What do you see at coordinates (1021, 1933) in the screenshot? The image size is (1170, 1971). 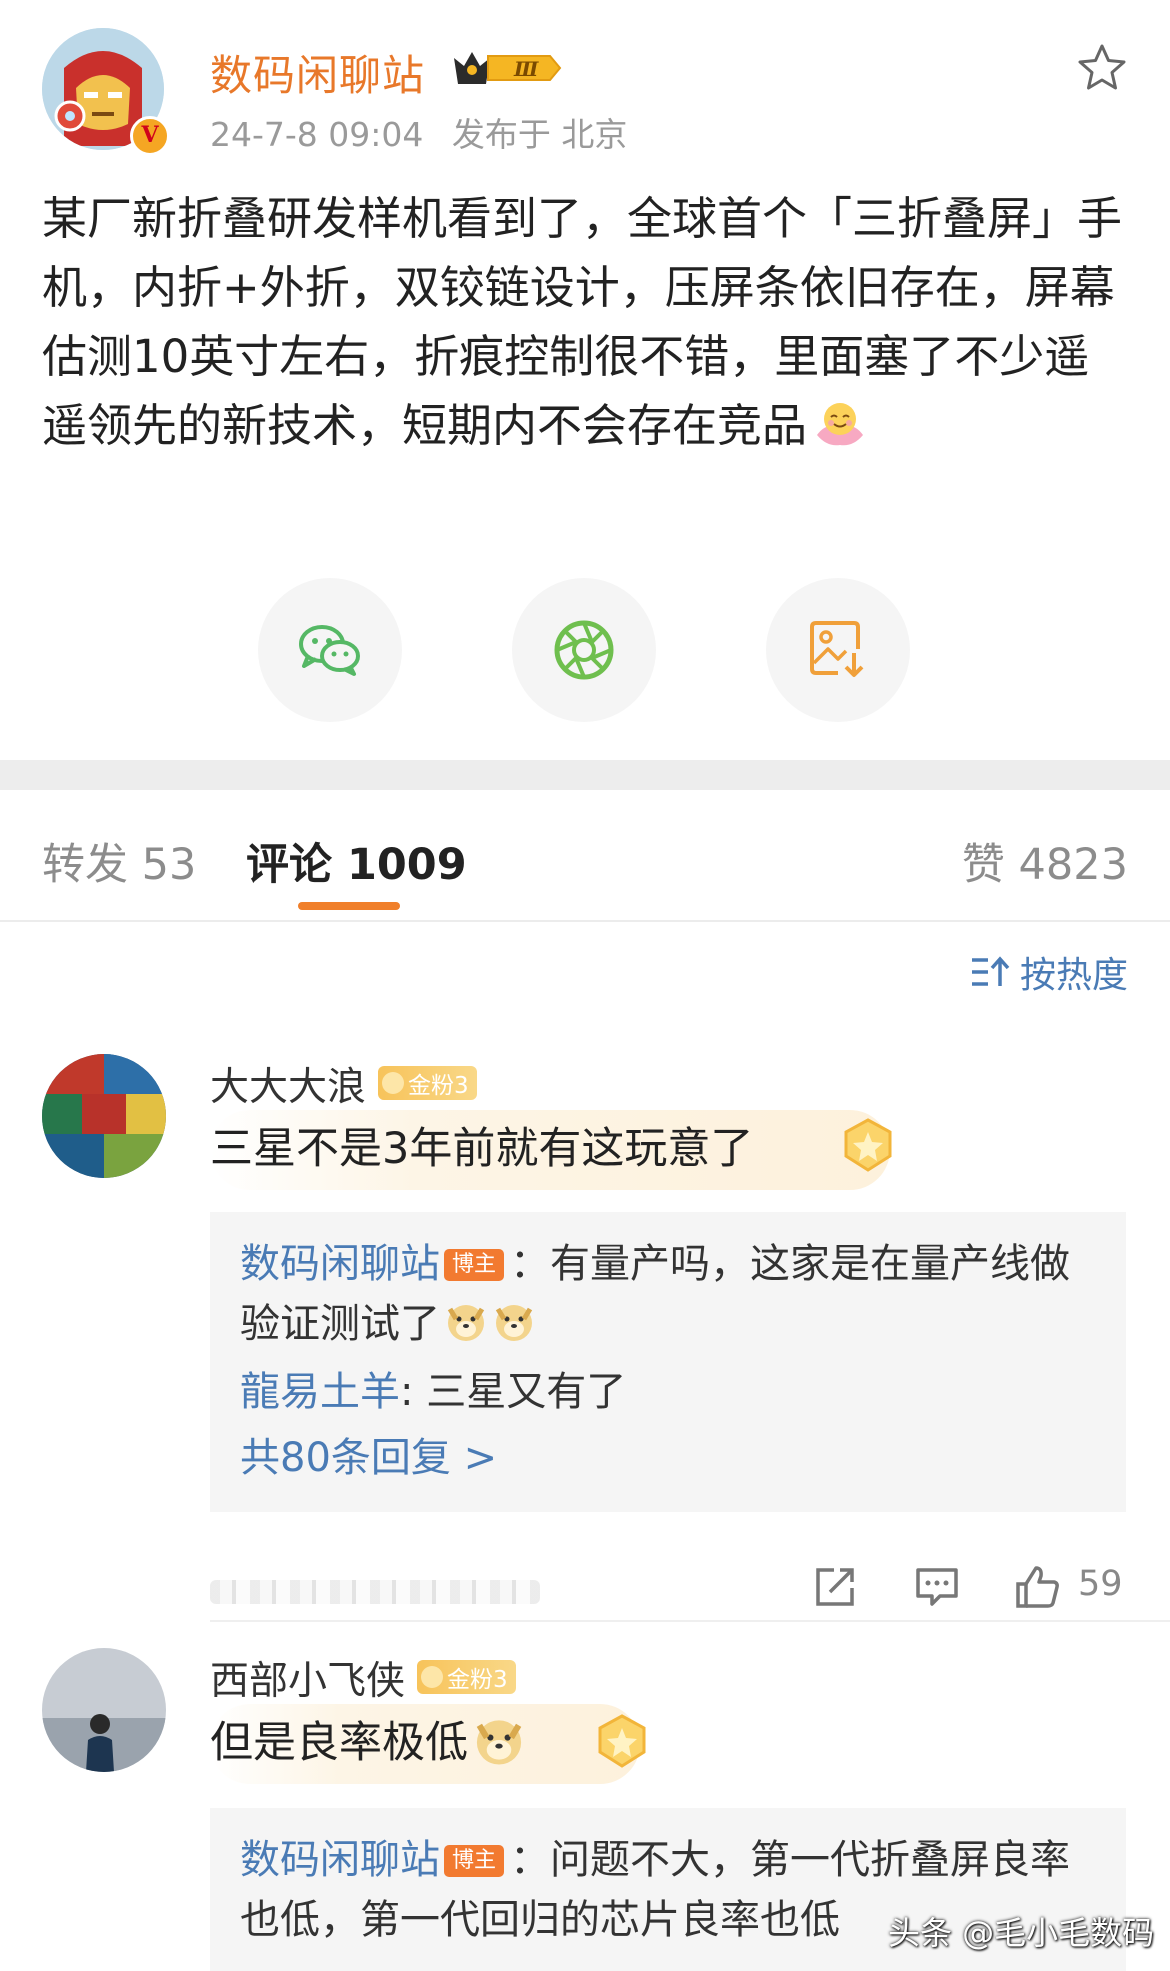 I see `watermark: 头条 @毛小毛数码` at bounding box center [1021, 1933].